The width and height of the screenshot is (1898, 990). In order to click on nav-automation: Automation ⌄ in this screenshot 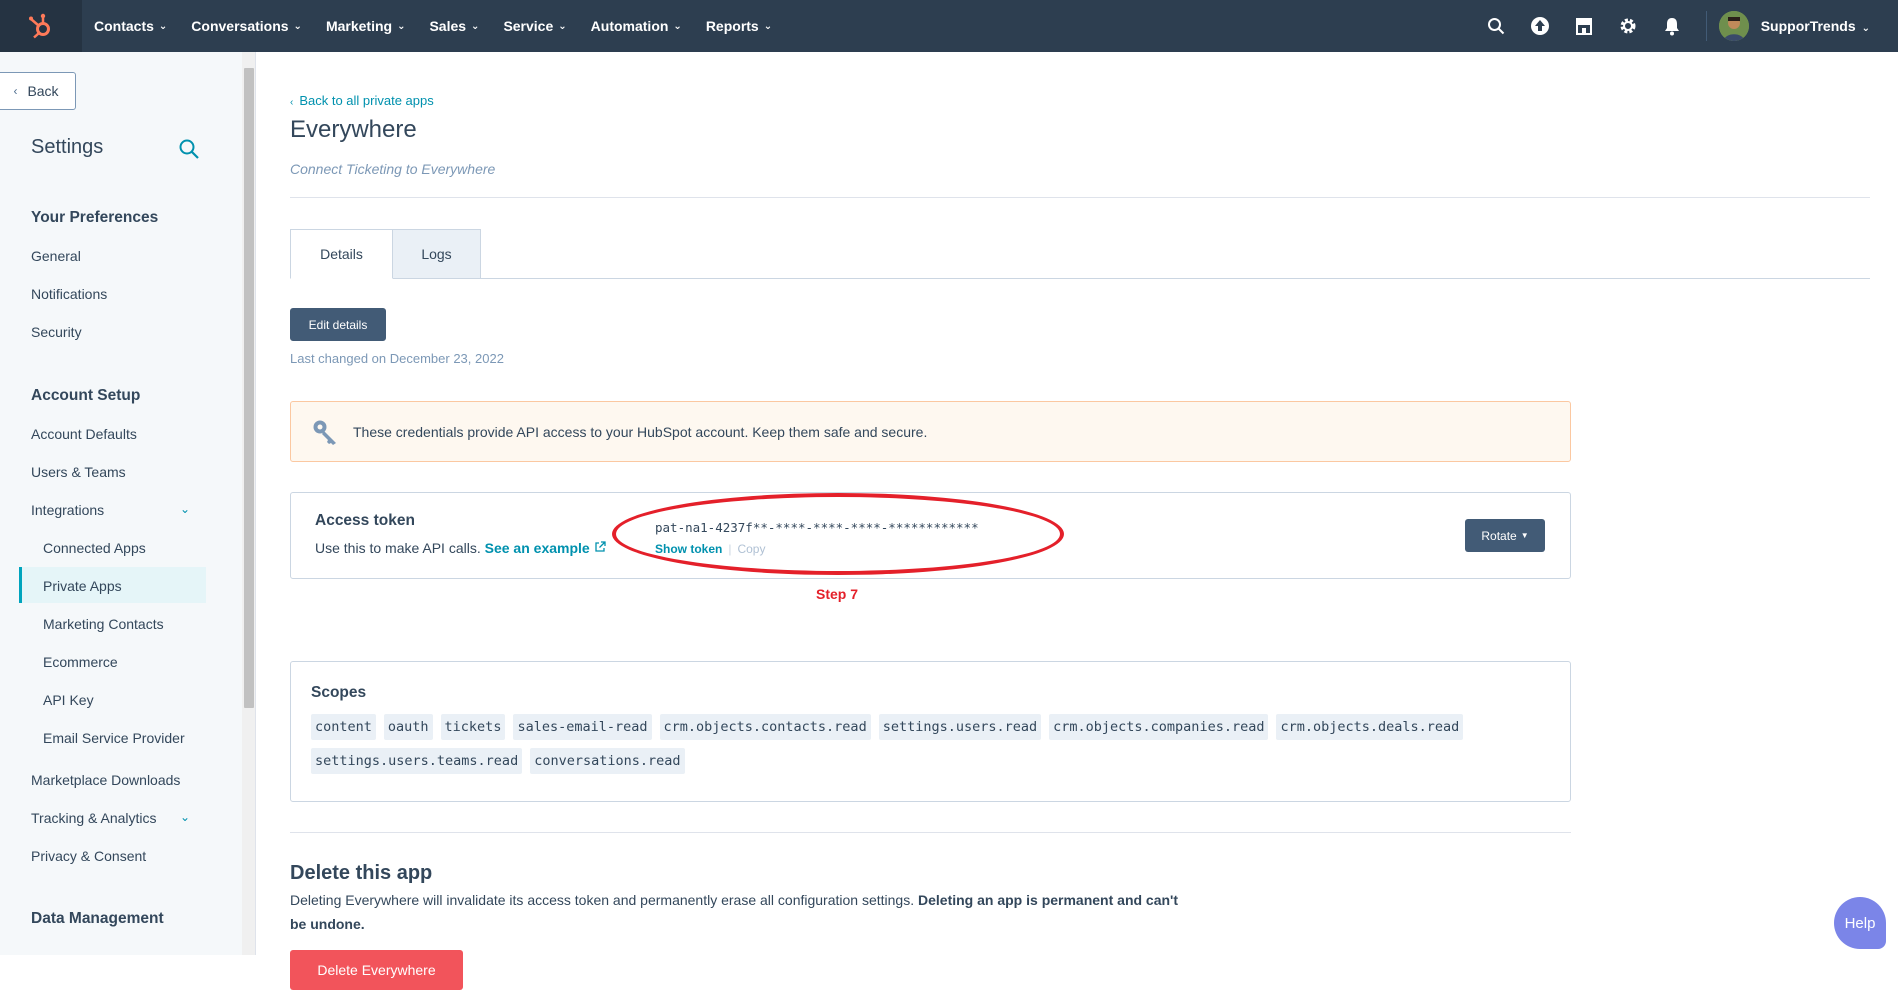, I will do `click(636, 26)`.